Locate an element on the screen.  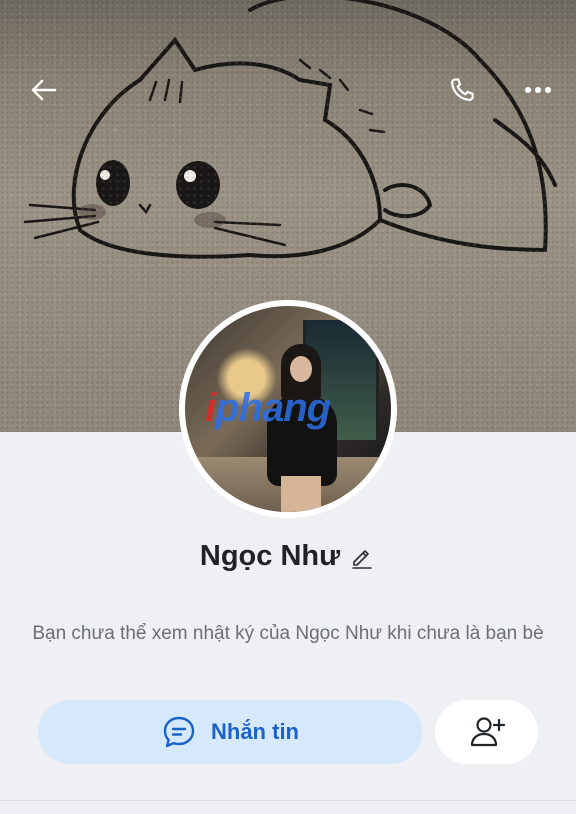
profile-name-row: Ngọc Như is located at coordinates (288, 556).